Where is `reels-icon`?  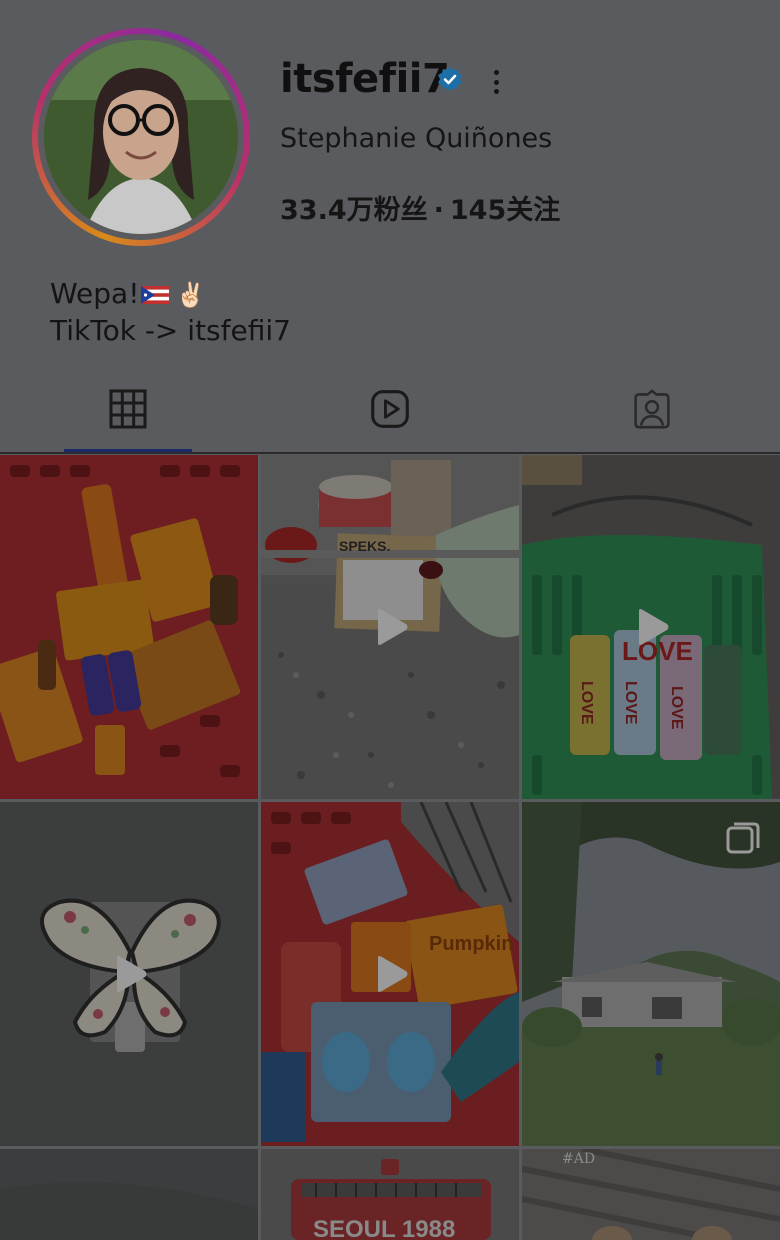 reels-icon is located at coordinates (390, 409).